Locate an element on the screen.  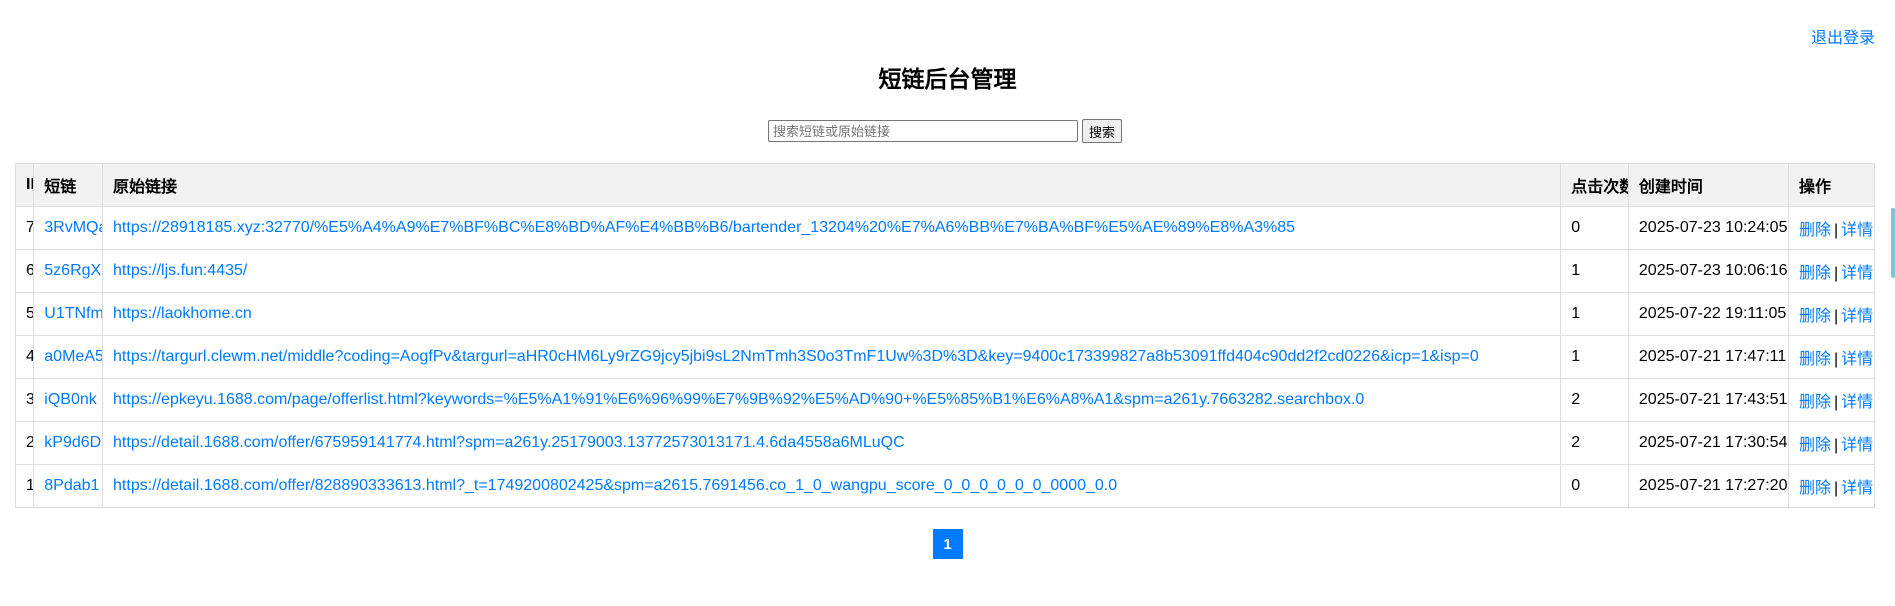
search-button: 搜索 is located at coordinates (1102, 131).